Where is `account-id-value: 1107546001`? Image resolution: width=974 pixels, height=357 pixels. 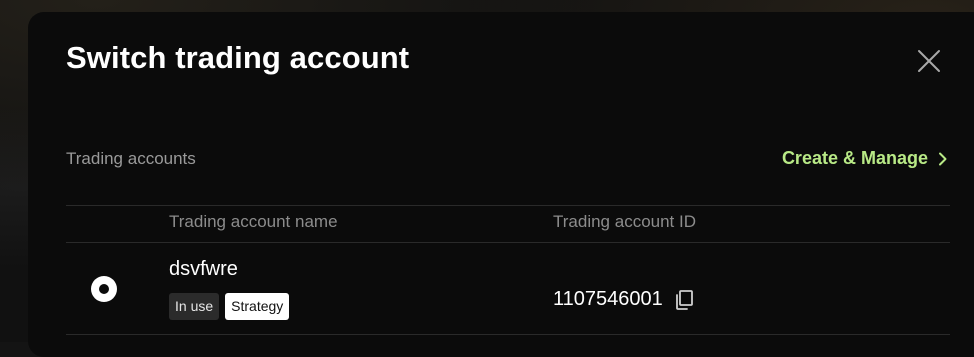
account-id-value: 1107546001 is located at coordinates (608, 299).